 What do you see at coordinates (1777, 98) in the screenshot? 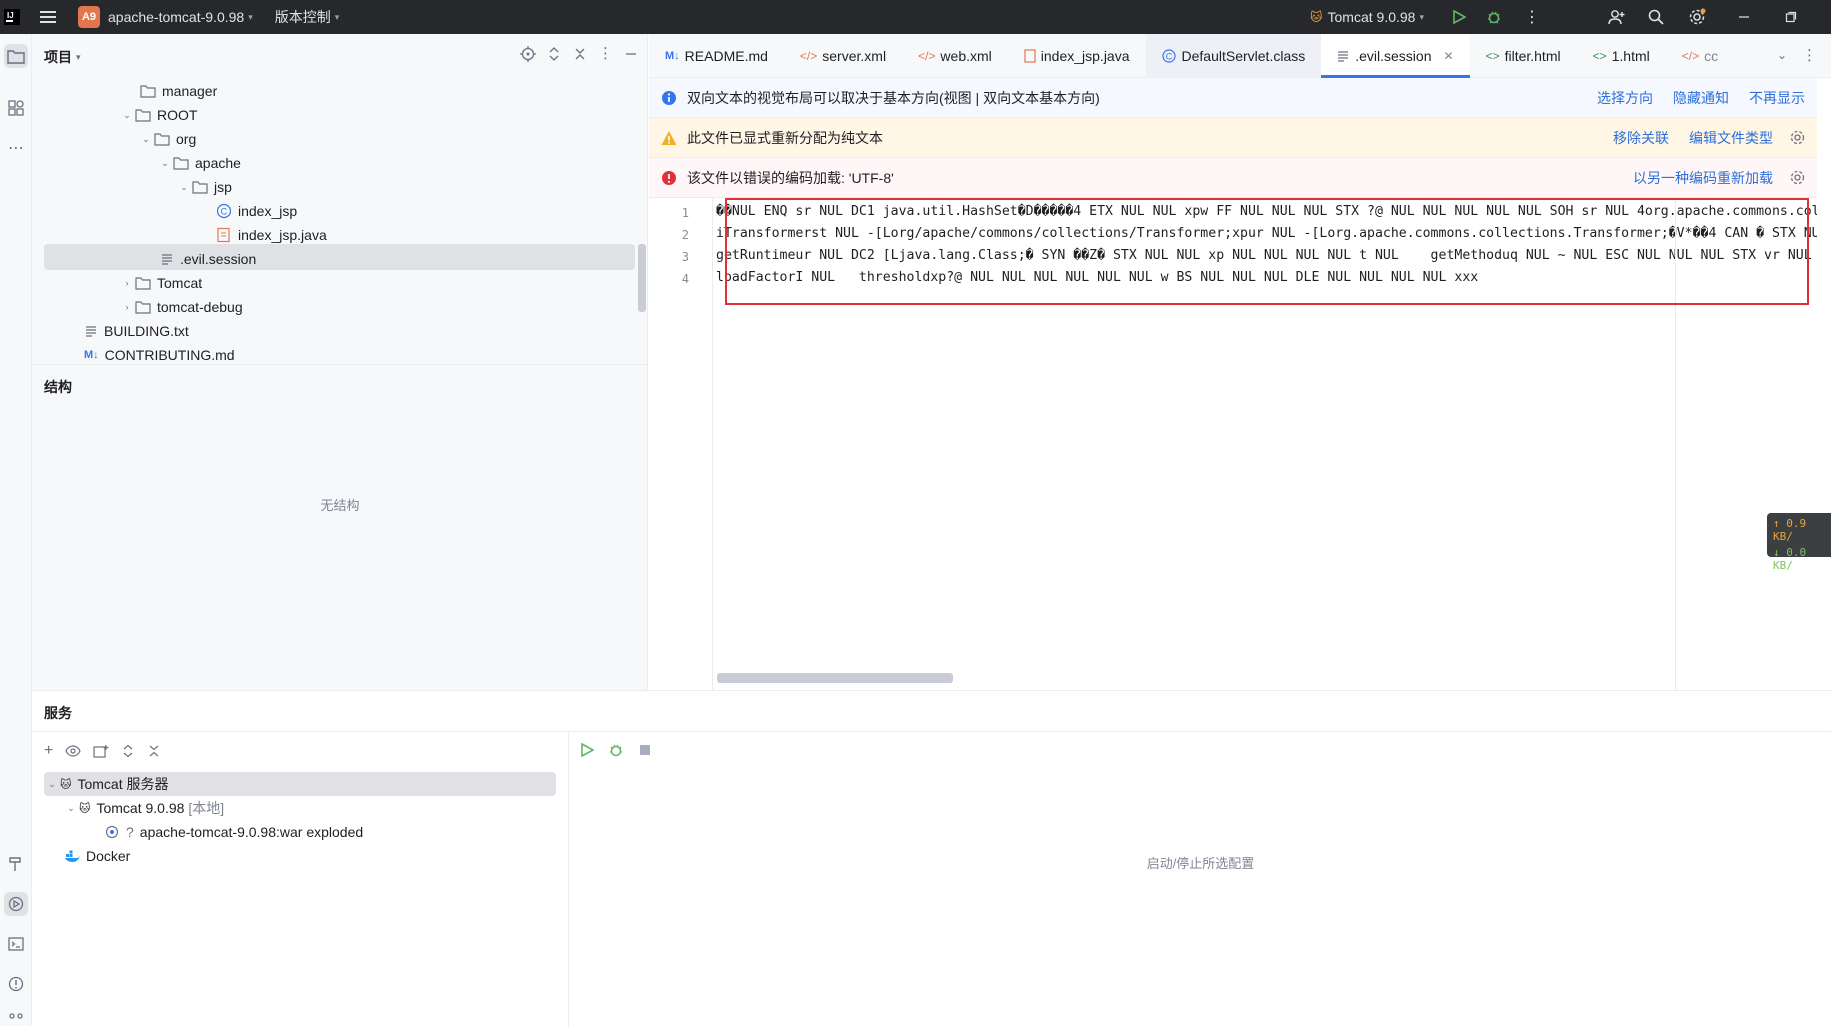
I see `dont-show-again-link: 不再显示` at bounding box center [1777, 98].